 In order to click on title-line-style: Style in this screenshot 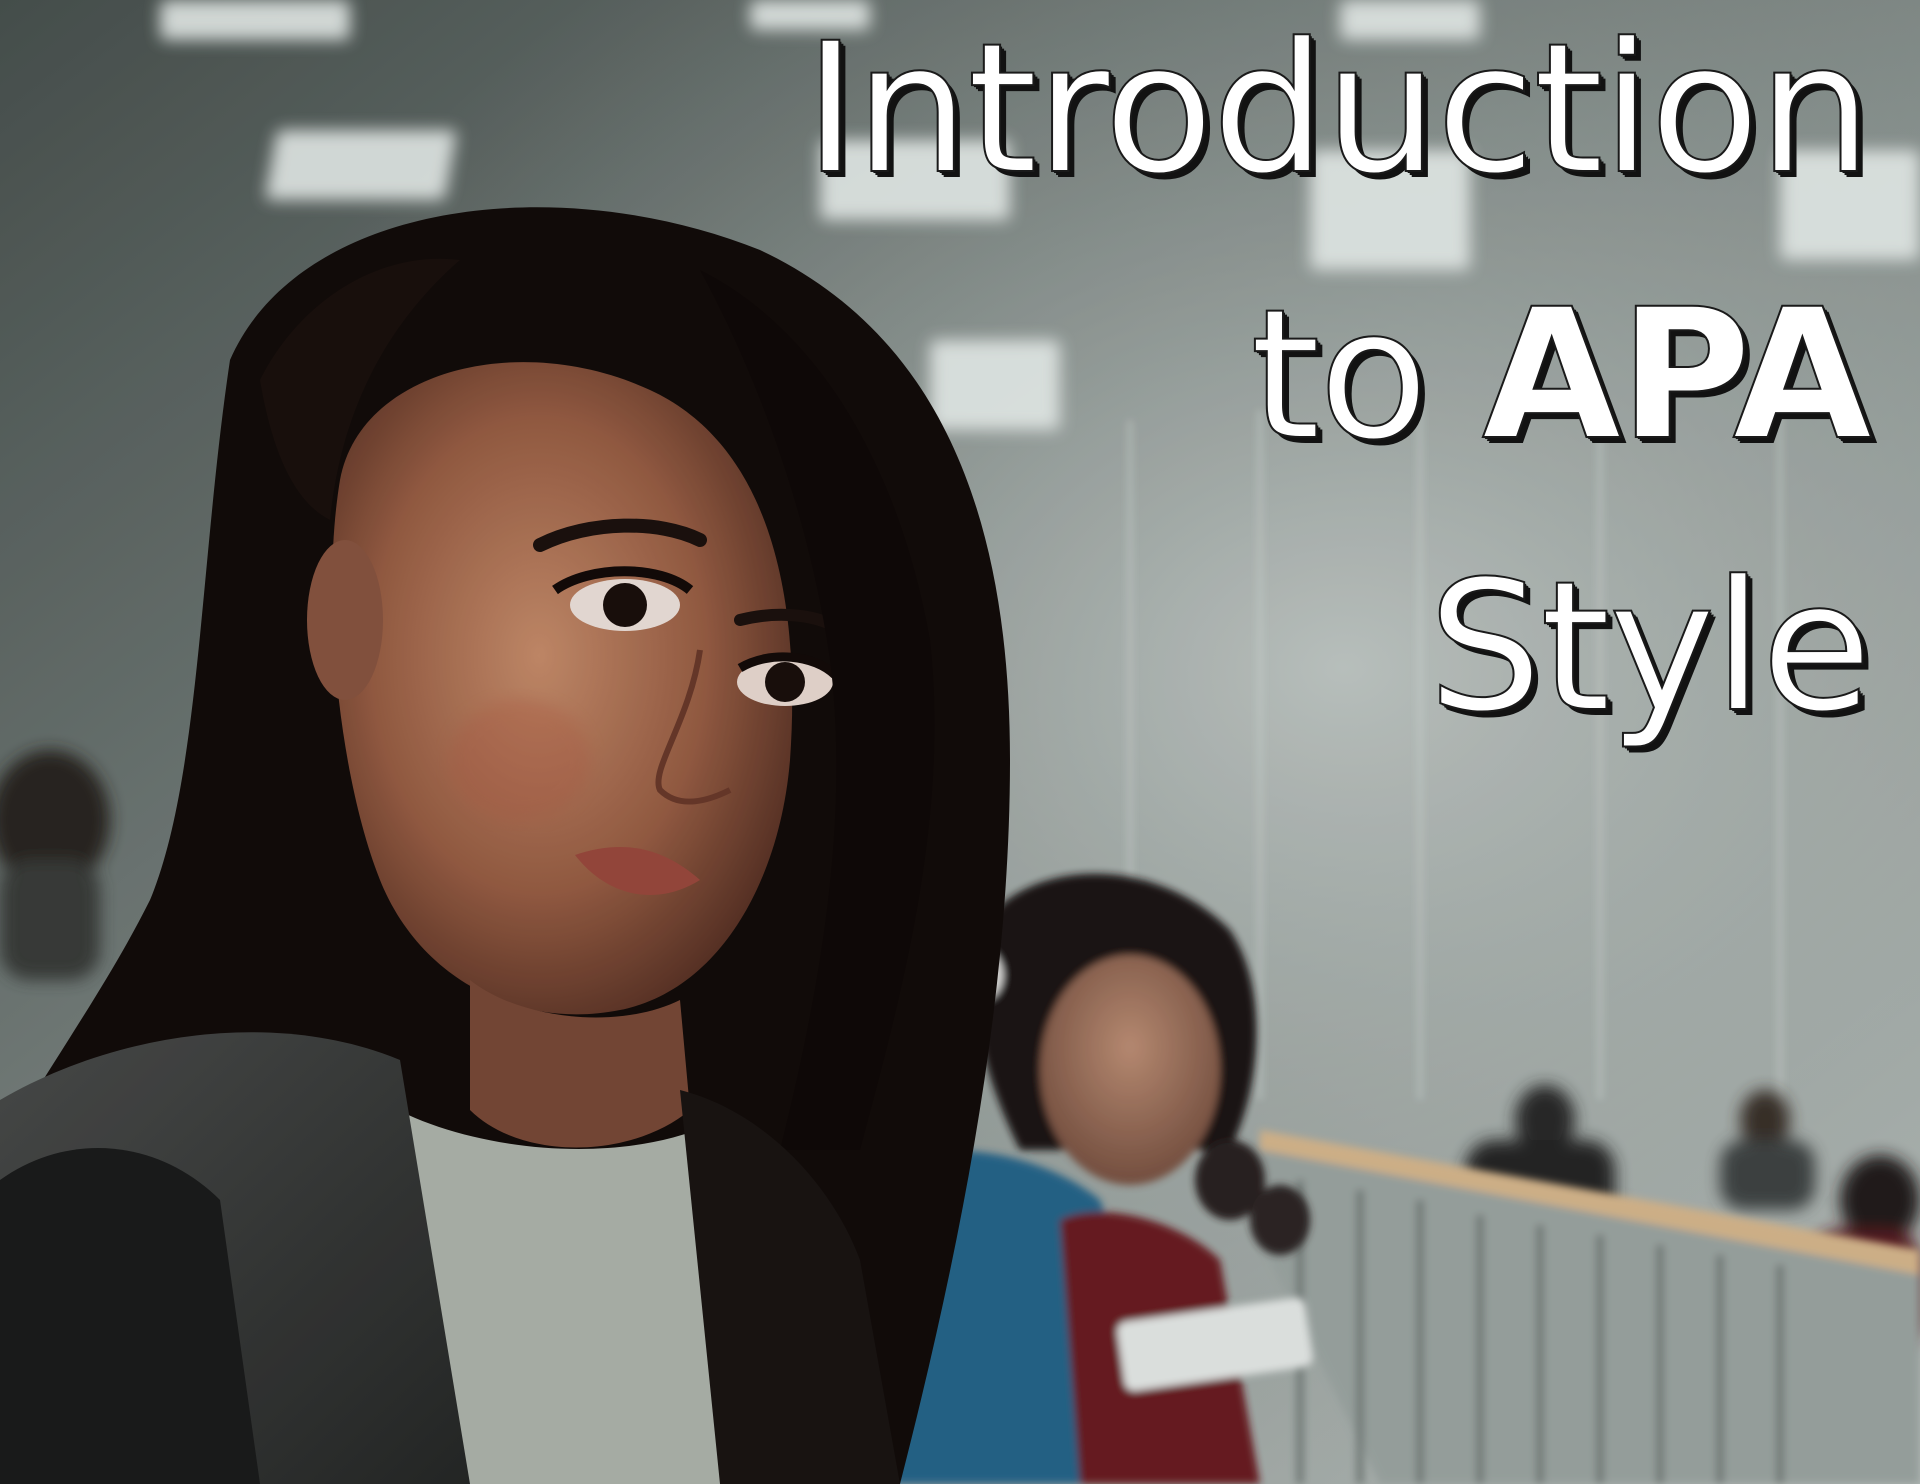, I will do `click(1650, 647)`.